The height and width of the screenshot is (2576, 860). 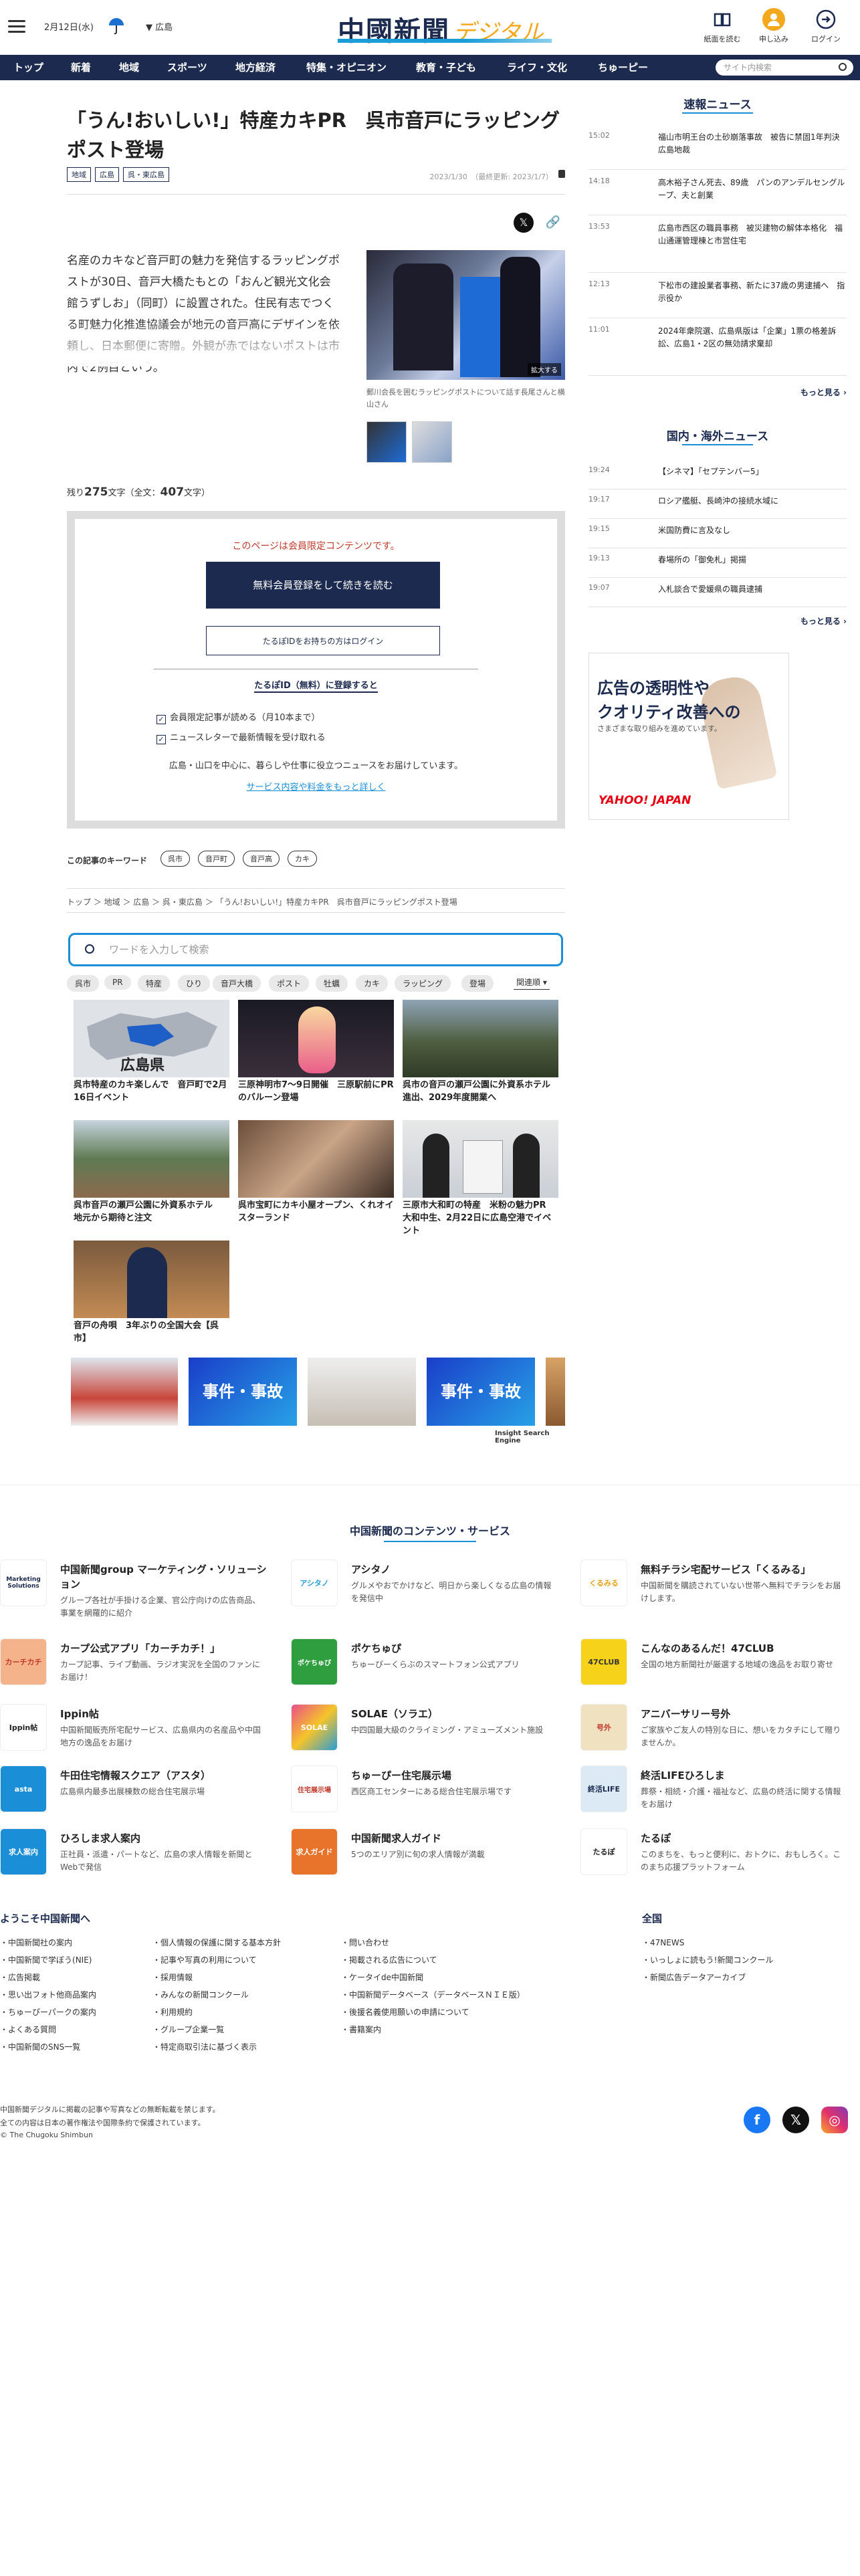 I want to click on keyword-chip: 呉市, so click(x=175, y=859).